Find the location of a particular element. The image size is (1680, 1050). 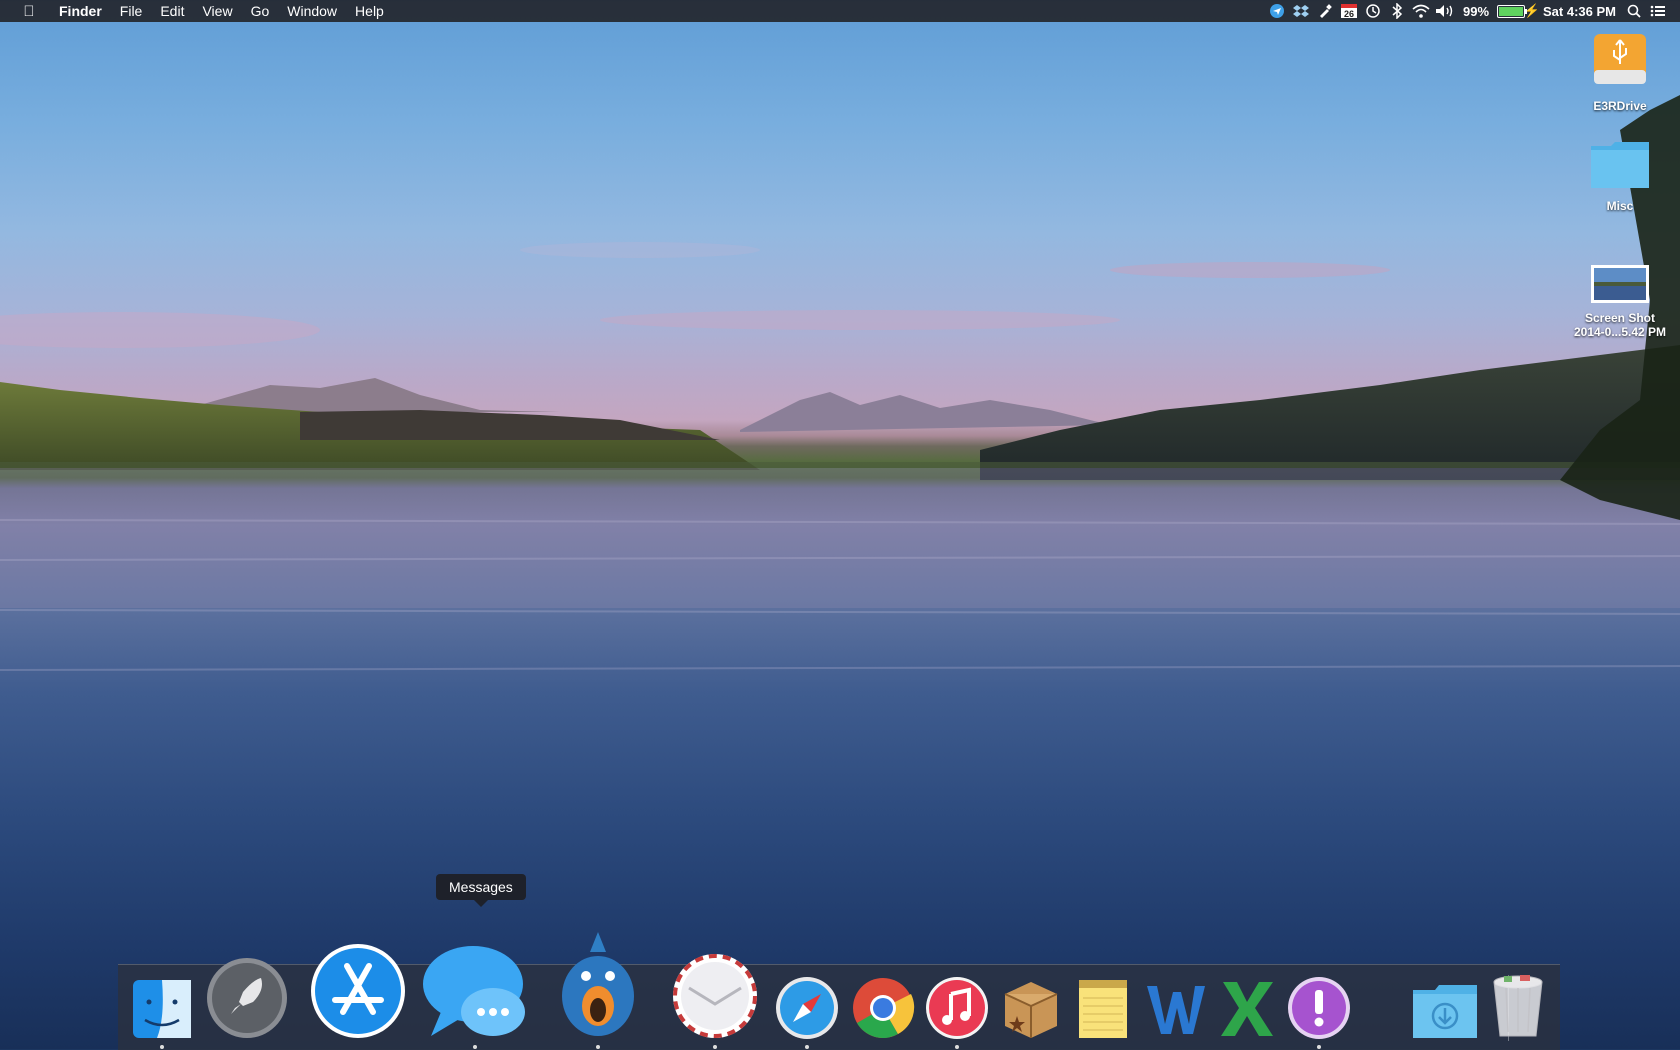

dock-item-app-store is located at coordinates (358, 991).